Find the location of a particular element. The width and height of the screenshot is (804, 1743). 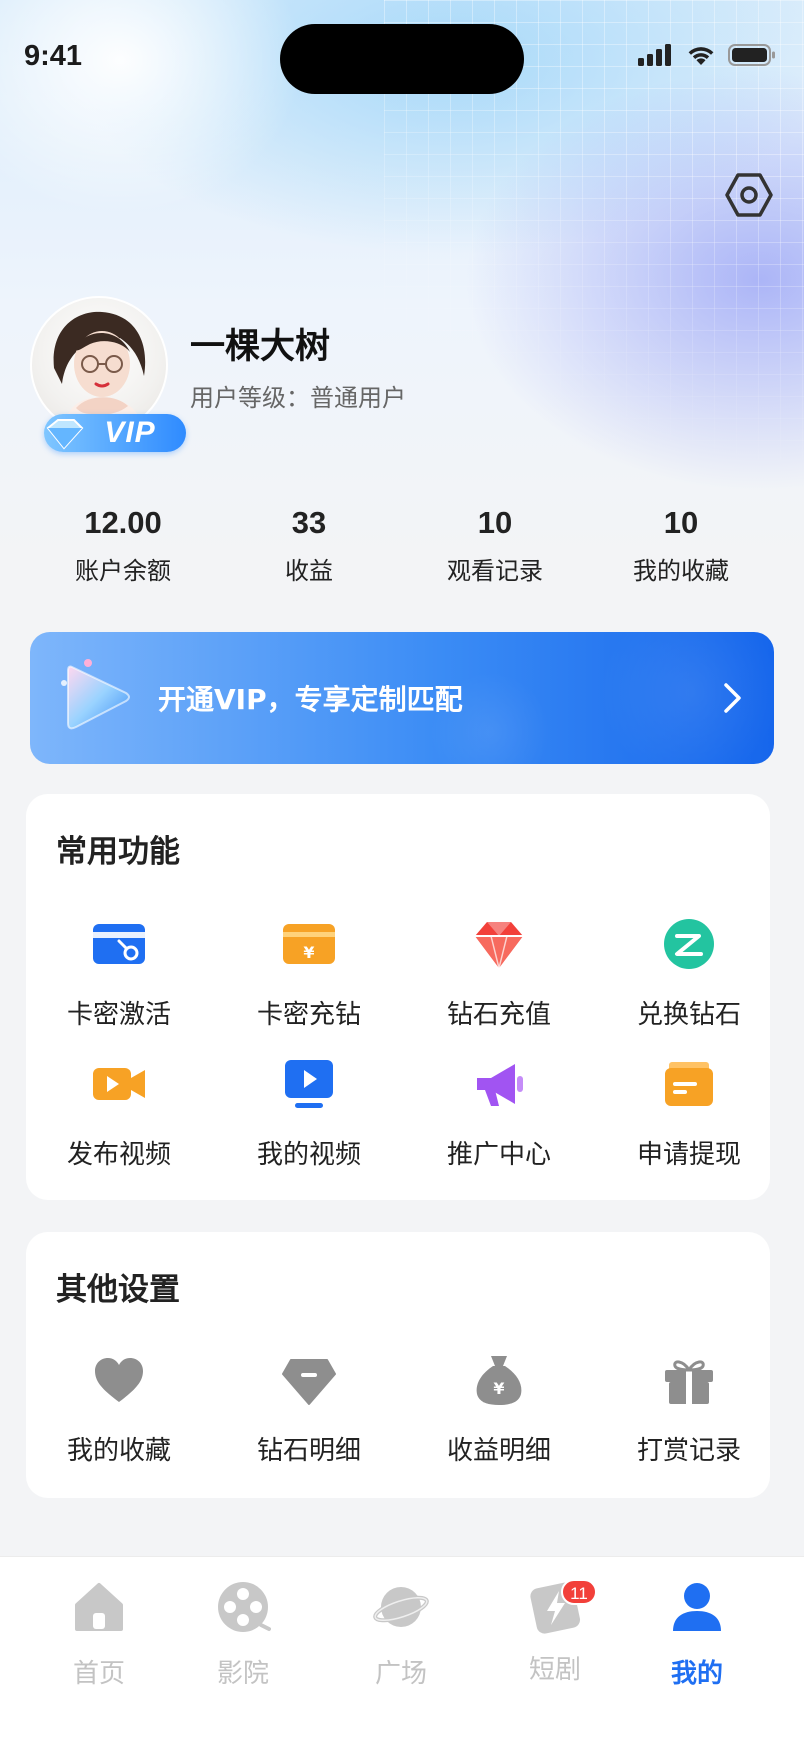

username: 一棵大树 is located at coordinates (260, 347).